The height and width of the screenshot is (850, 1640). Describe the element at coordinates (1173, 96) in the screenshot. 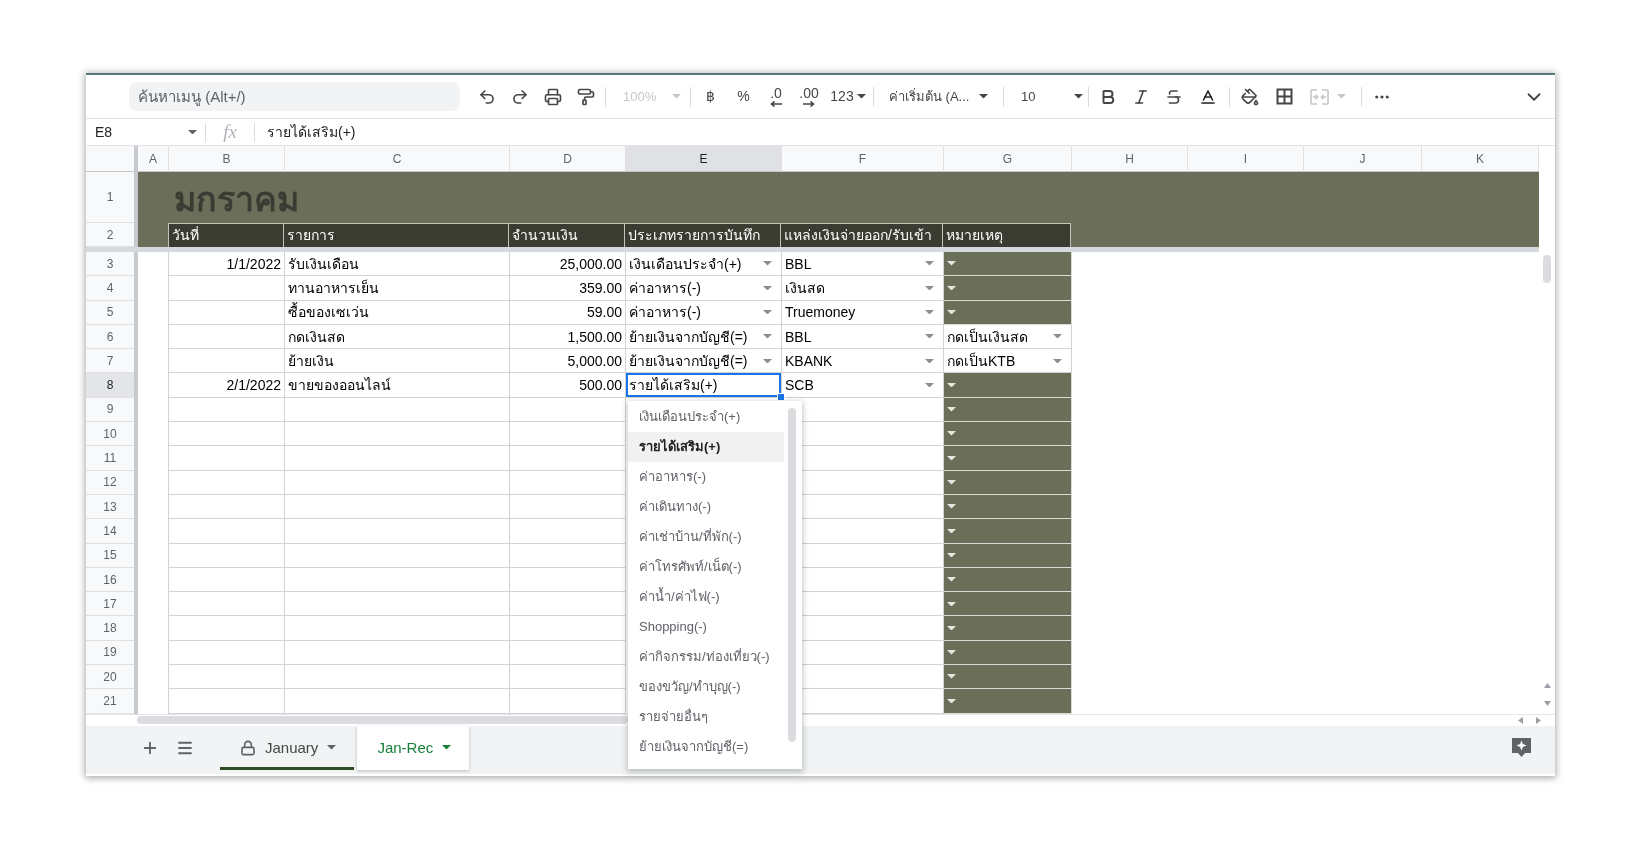

I see `strikethrough-icon` at that location.